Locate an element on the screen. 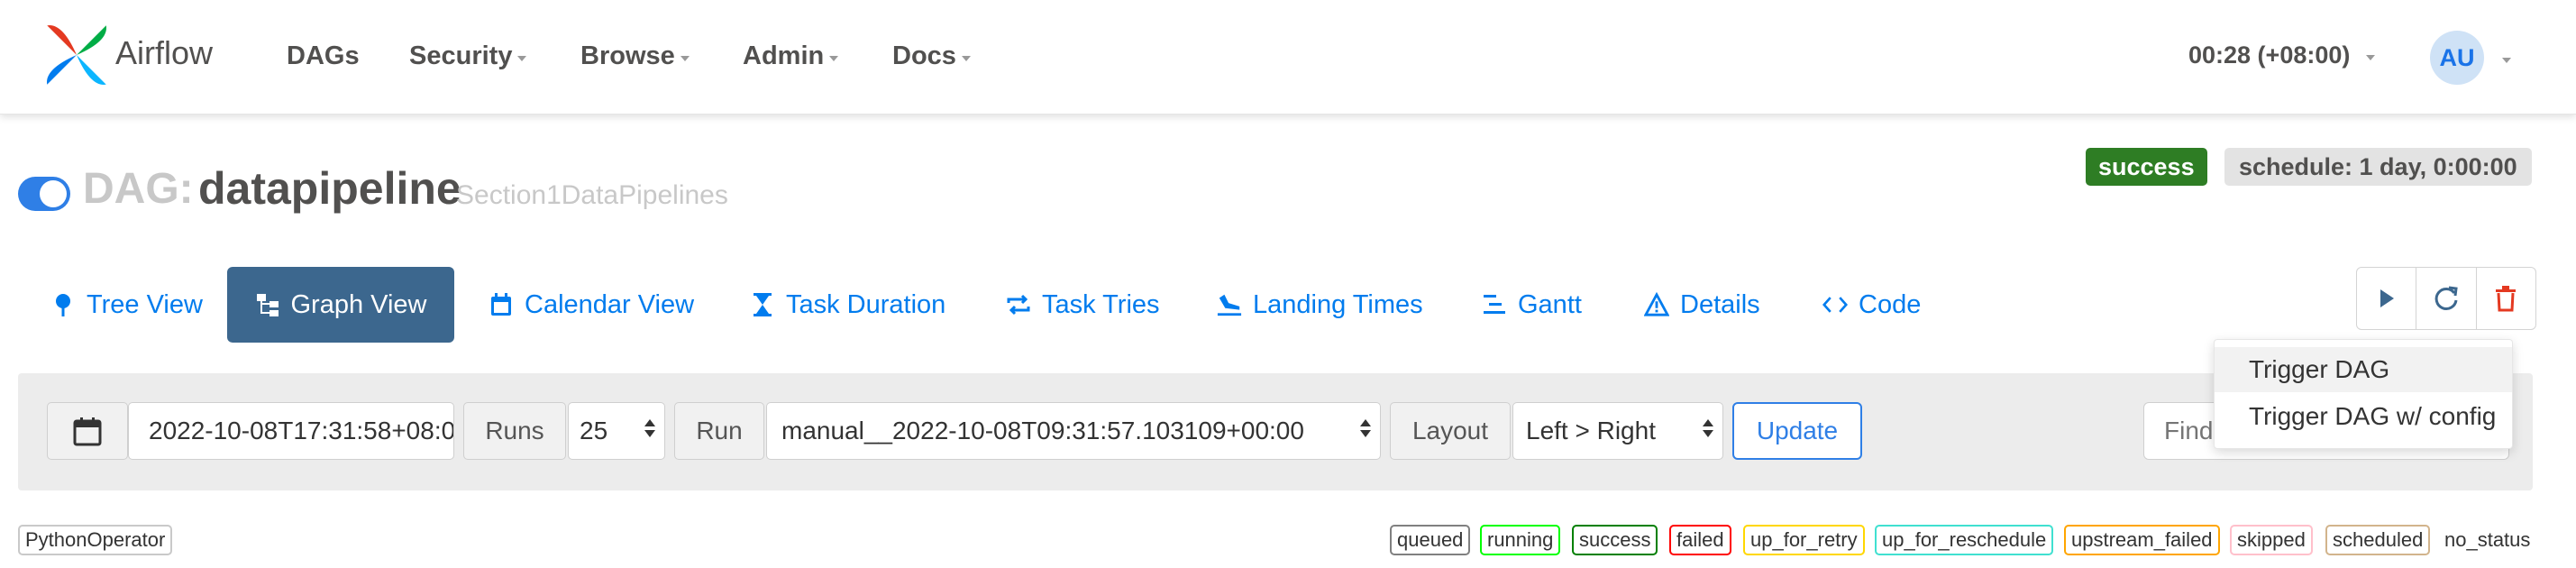  update-button: Update is located at coordinates (1797, 431).